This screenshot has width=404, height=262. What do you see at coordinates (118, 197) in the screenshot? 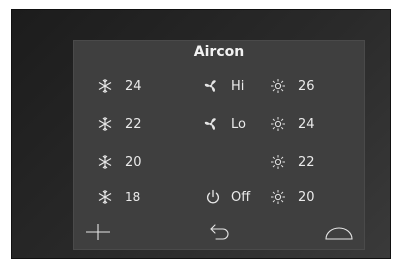
I see `cool-18-button: 18` at bounding box center [118, 197].